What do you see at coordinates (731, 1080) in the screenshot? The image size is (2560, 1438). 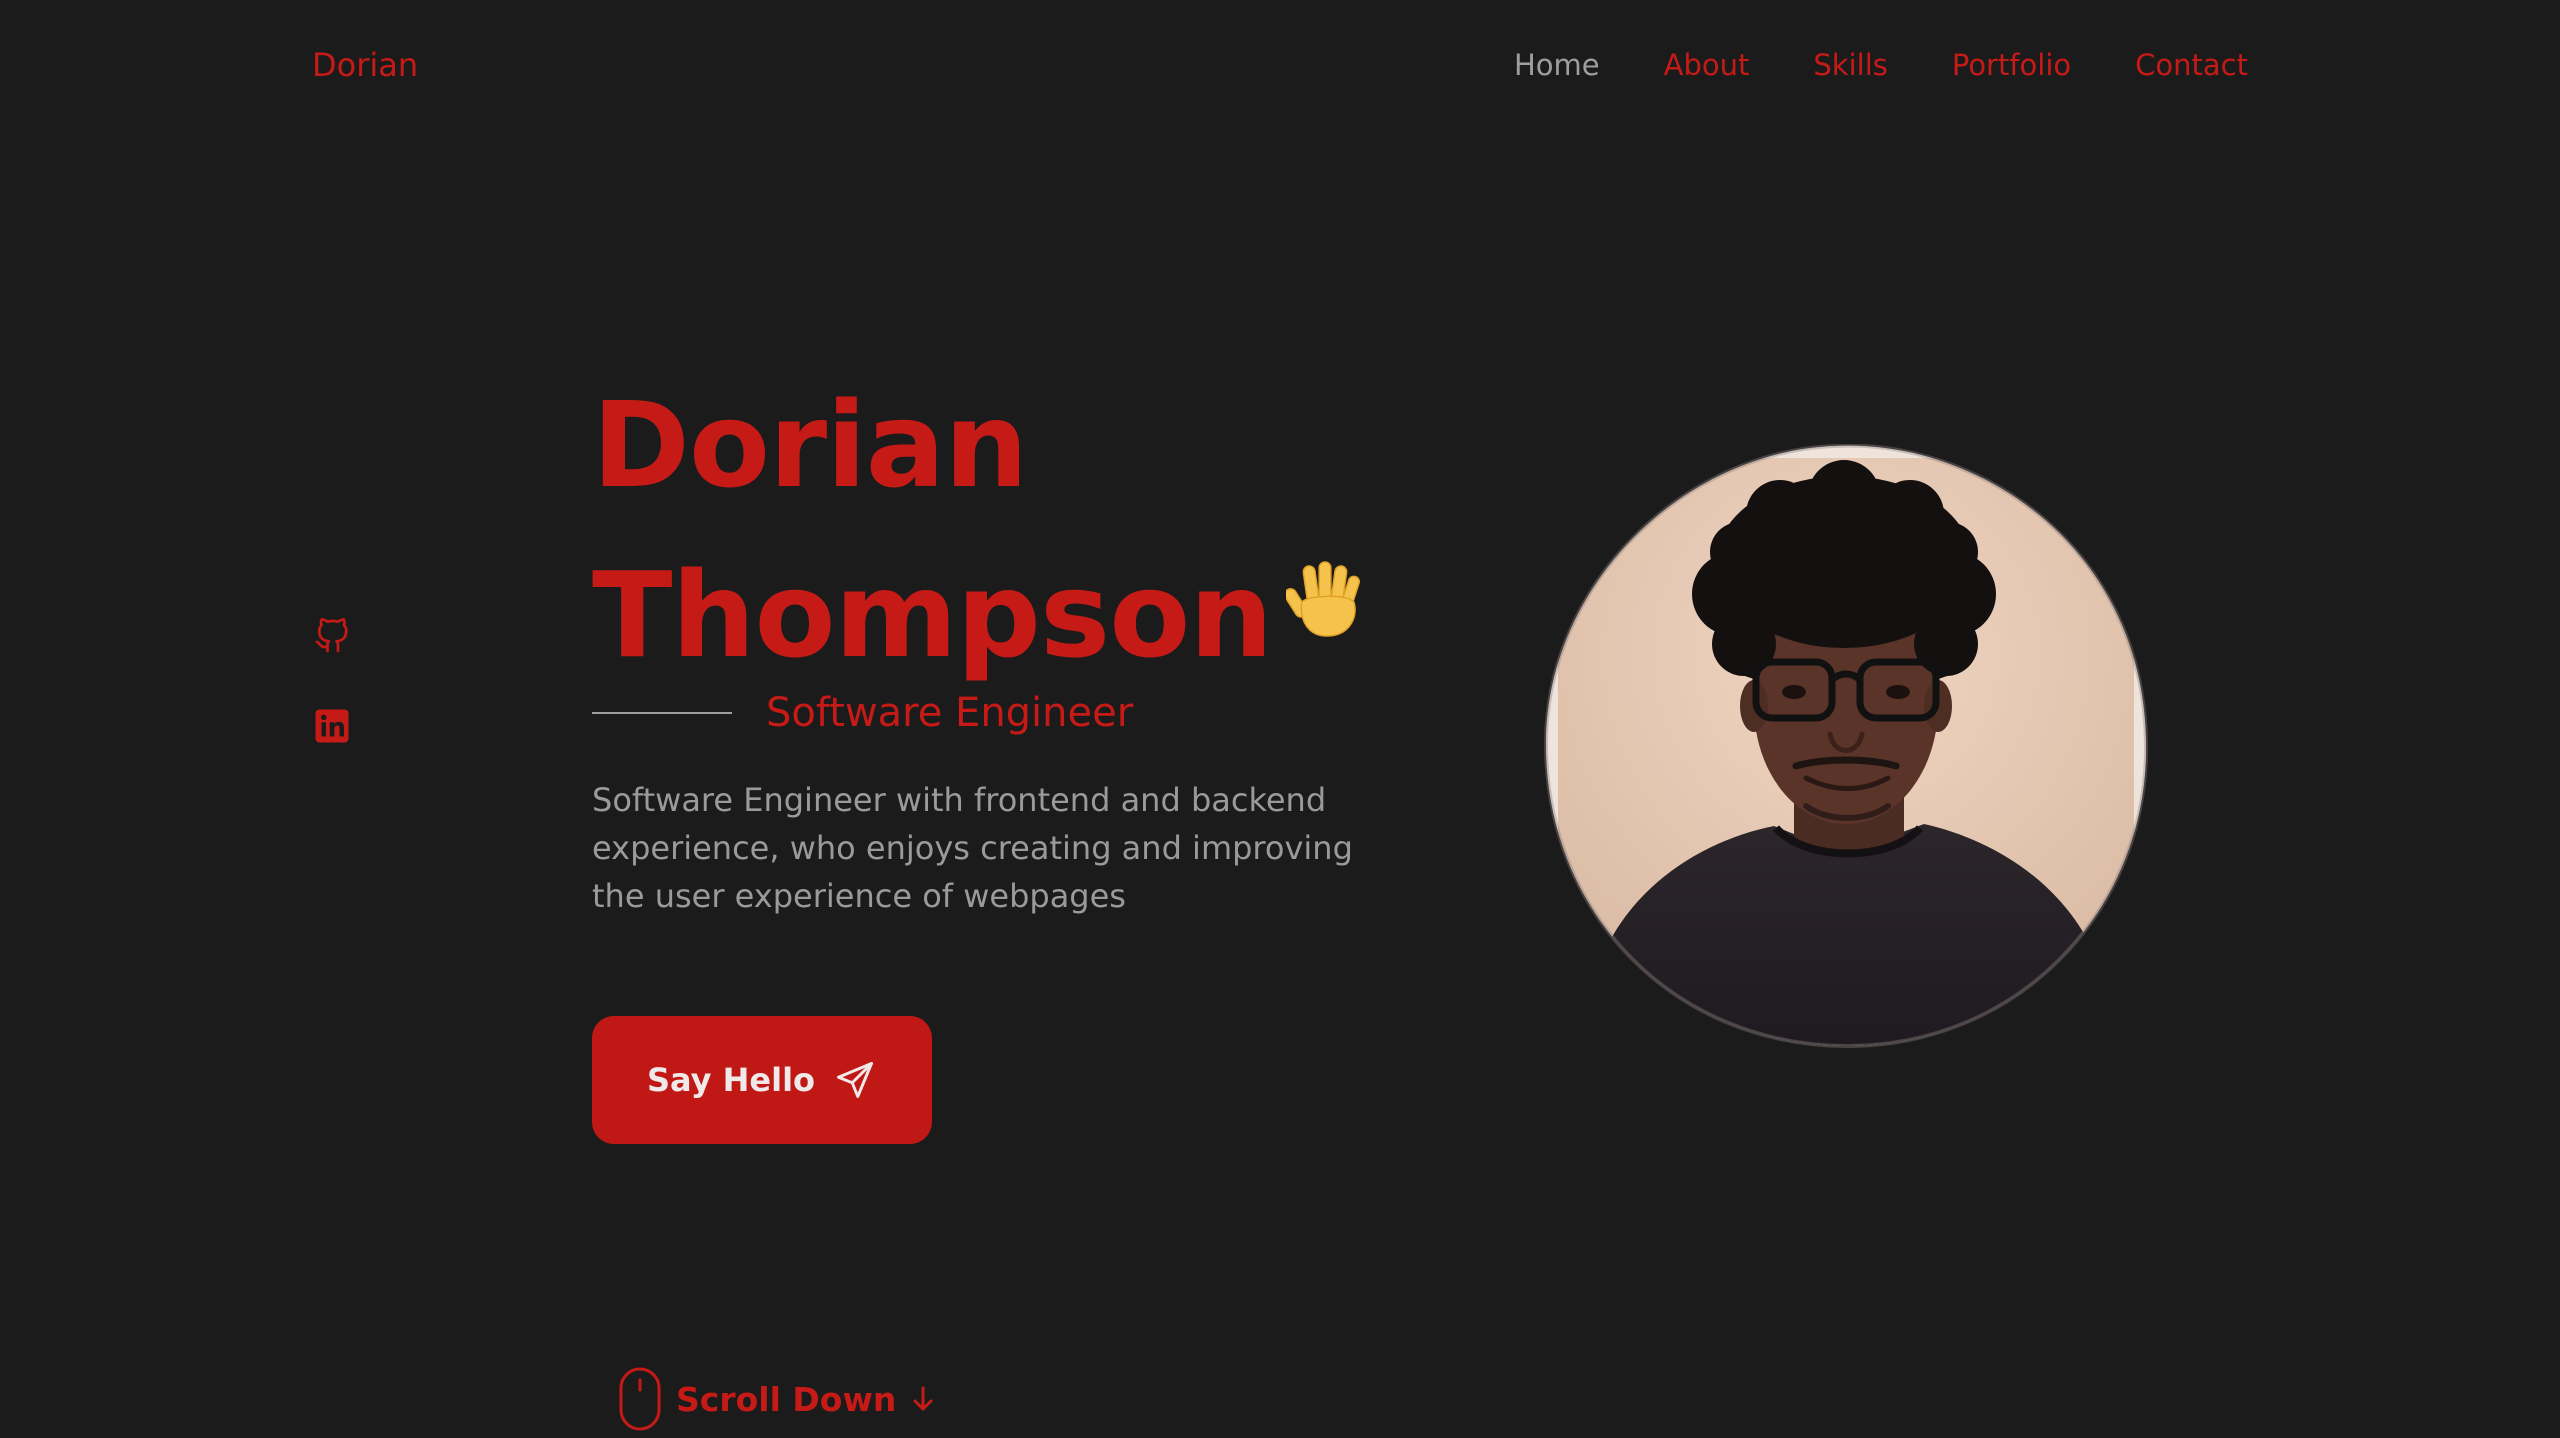 I see `say-hello-label: Say Hello` at bounding box center [731, 1080].